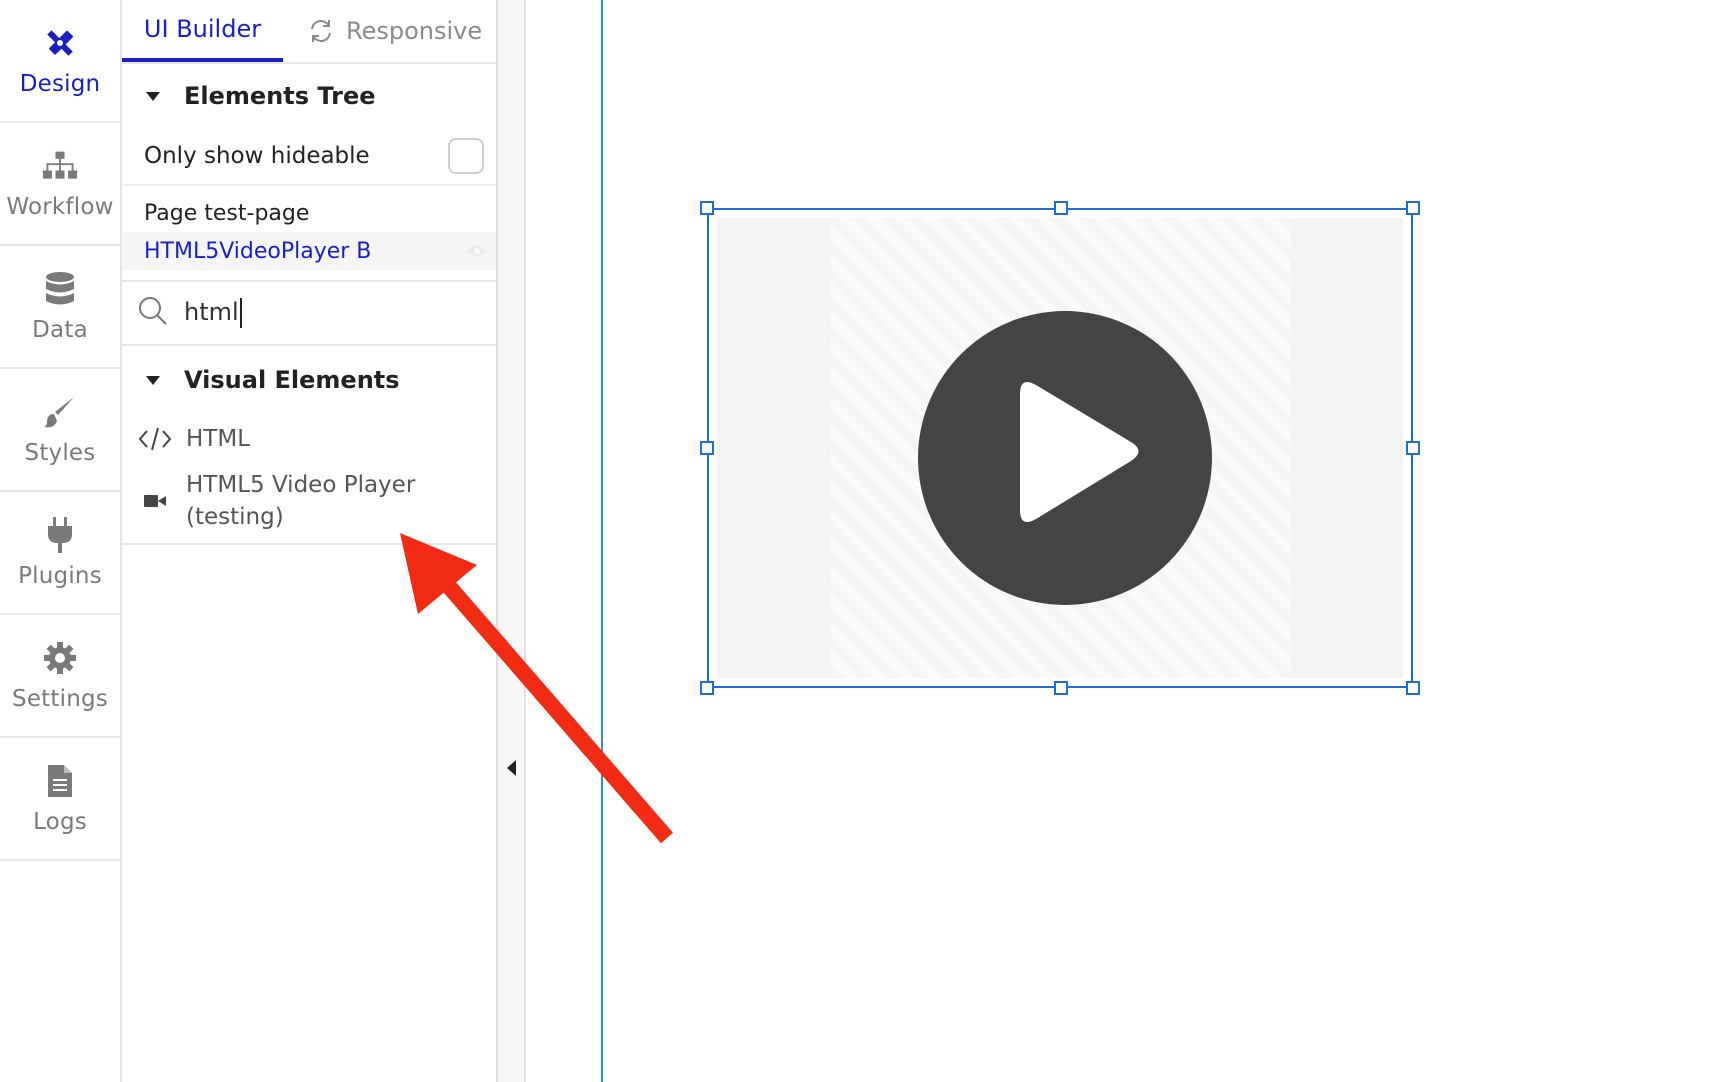  I want to click on text-cursor, so click(240, 313).